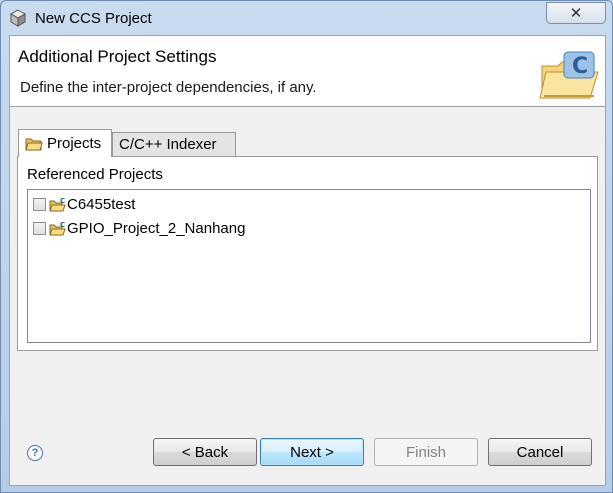 This screenshot has width=613, height=493. Describe the element at coordinates (569, 75) in the screenshot. I see `new-c-project-folder-icon: C` at that location.